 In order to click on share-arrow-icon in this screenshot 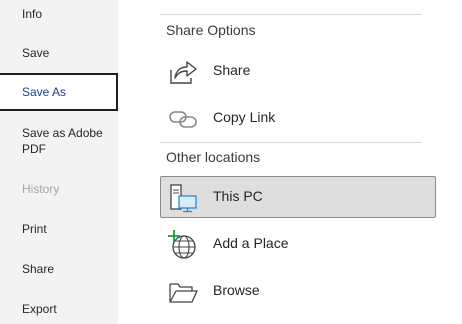, I will do `click(183, 72)`.